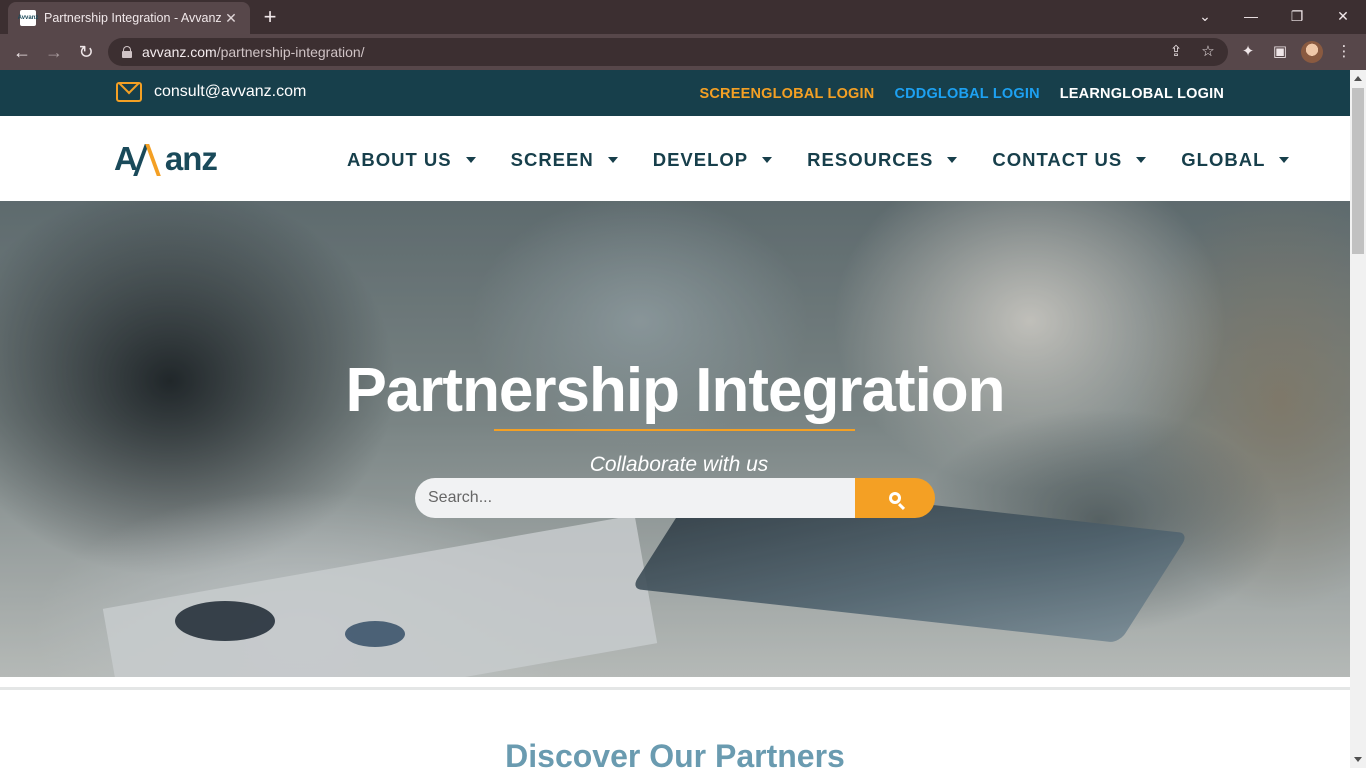 The width and height of the screenshot is (1366, 768). I want to click on reload-icon: ↻, so click(86, 52).